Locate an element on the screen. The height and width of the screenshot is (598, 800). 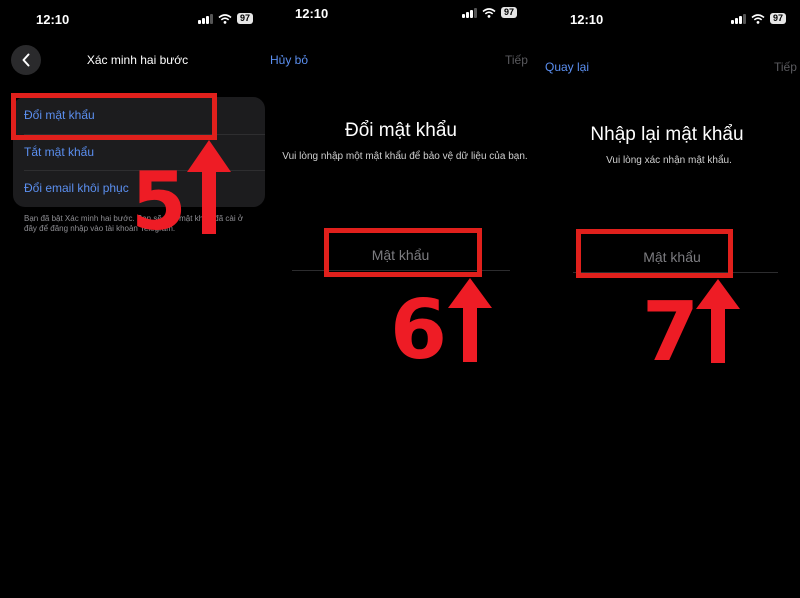
step-number-7: 7 is located at coordinates (671, 332).